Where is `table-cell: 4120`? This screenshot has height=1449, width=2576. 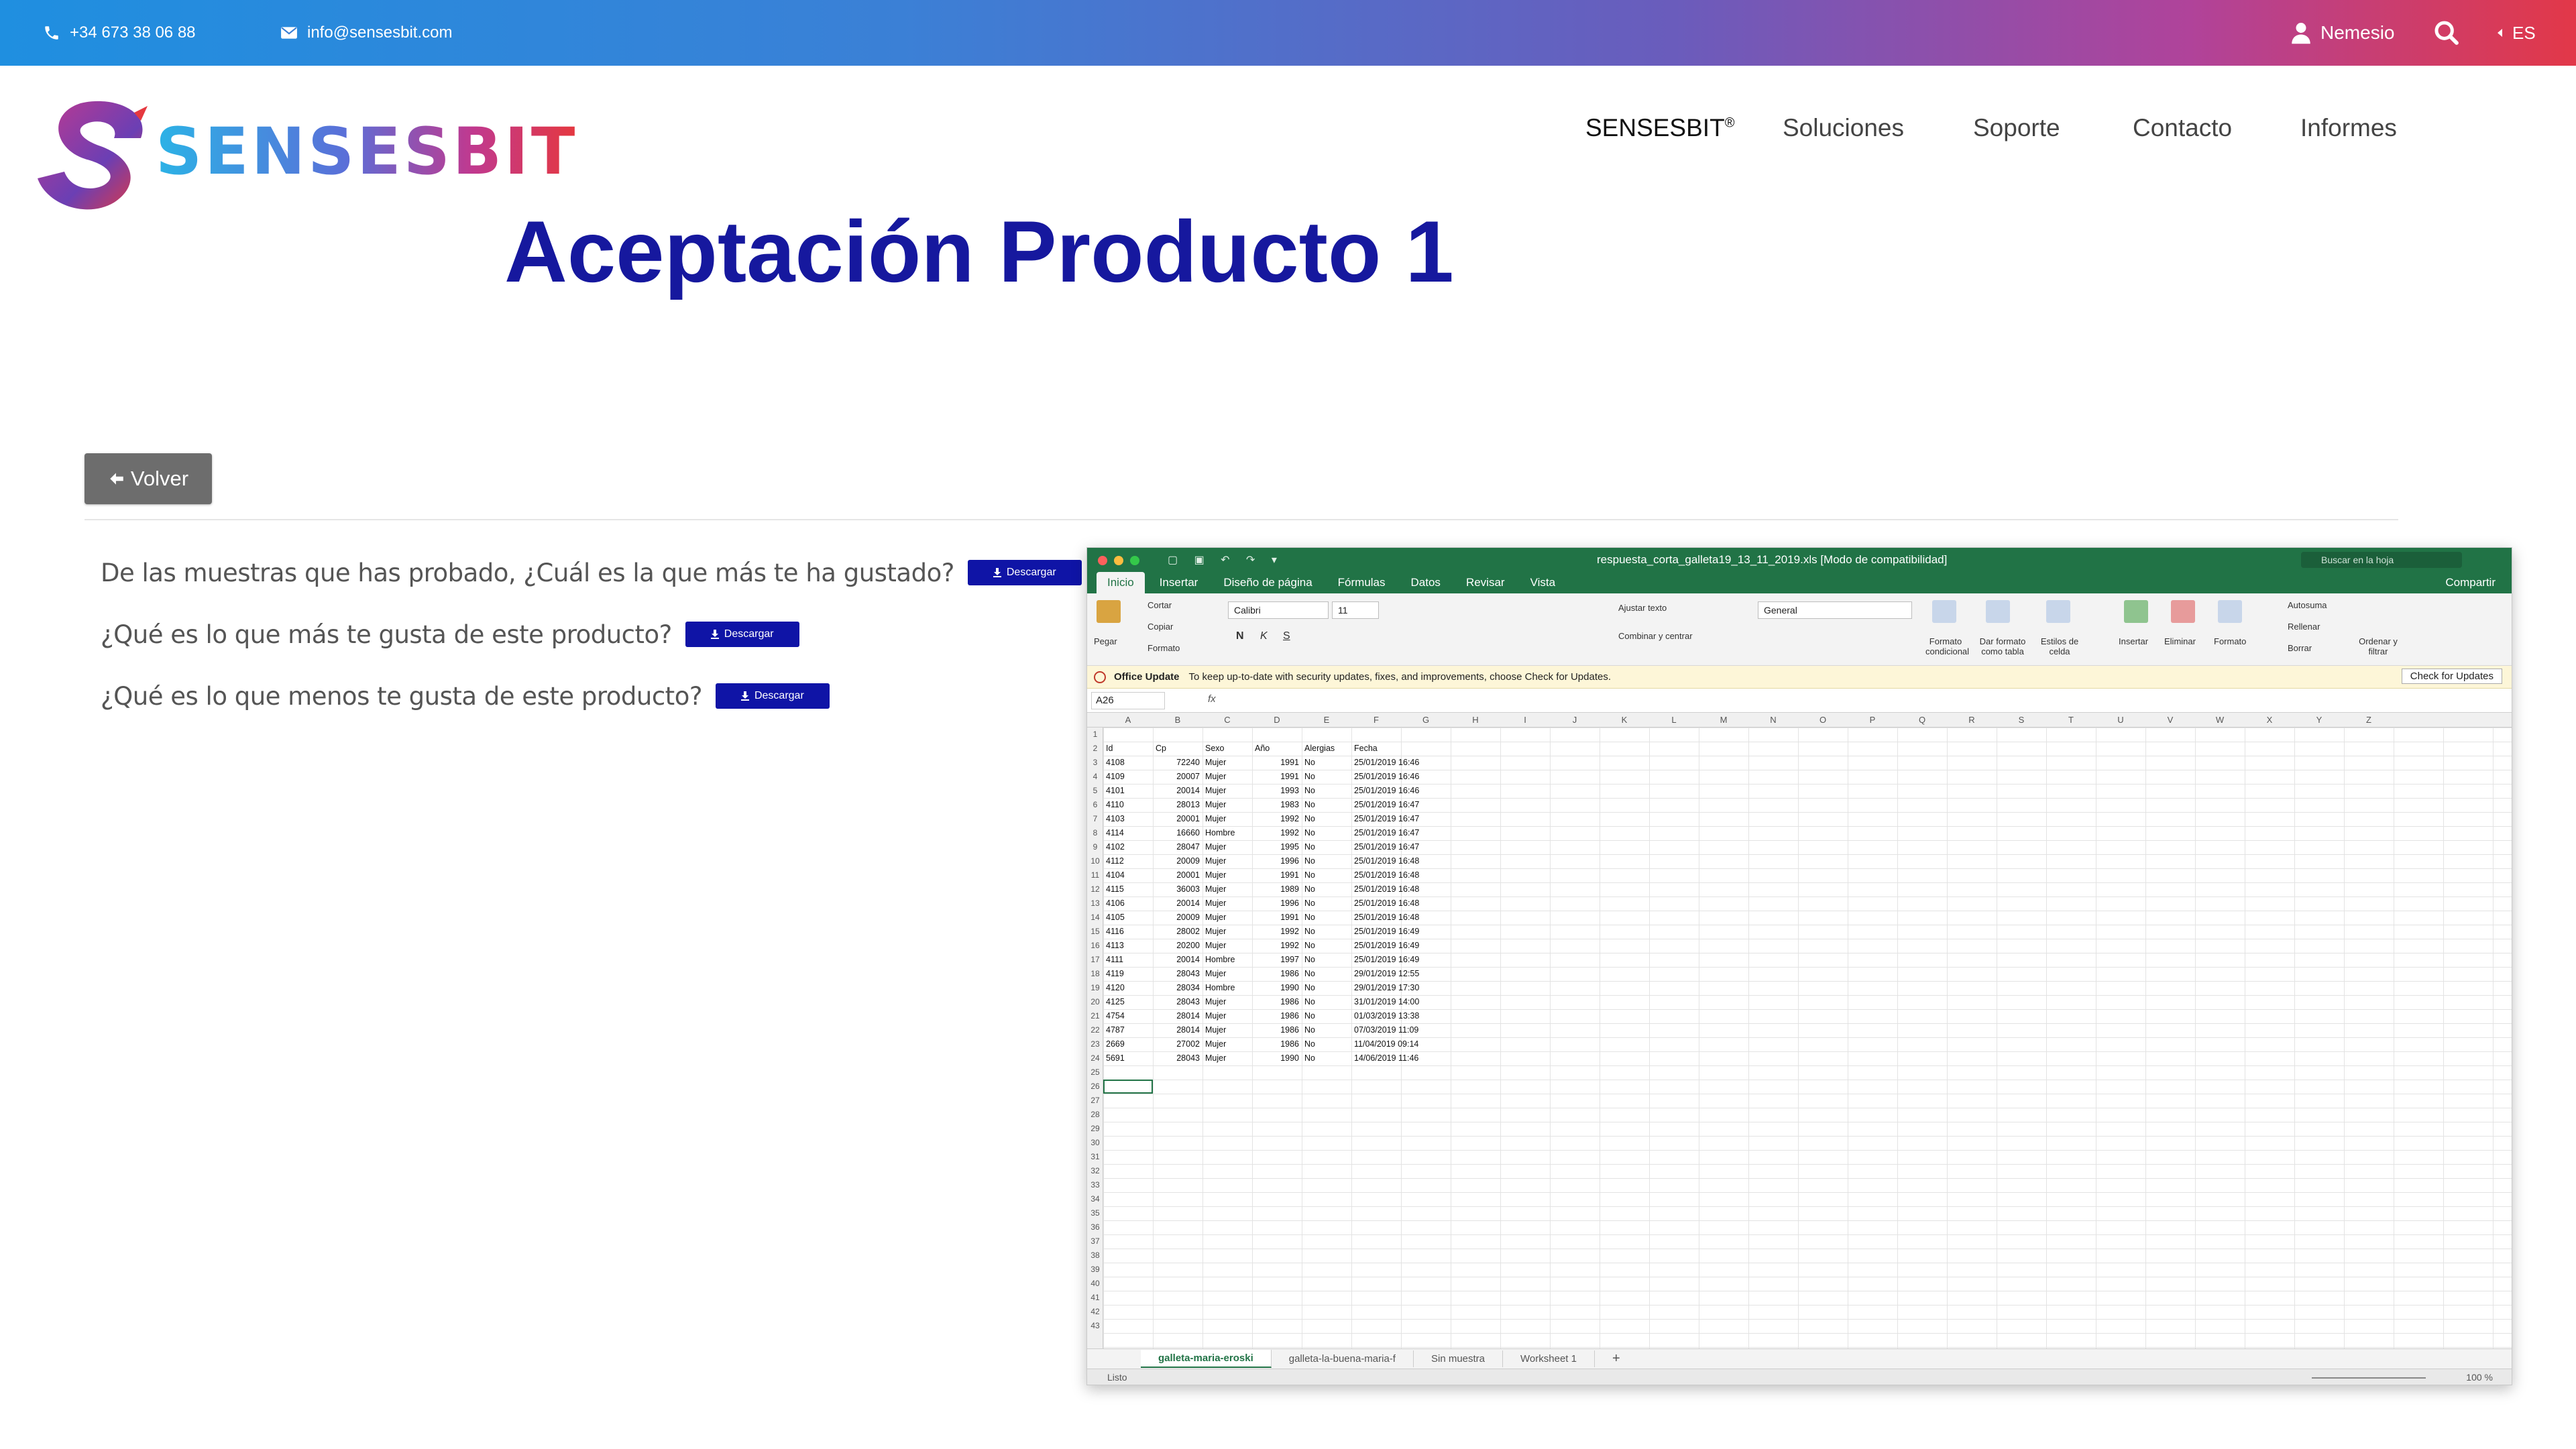 table-cell: 4120 is located at coordinates (1115, 988).